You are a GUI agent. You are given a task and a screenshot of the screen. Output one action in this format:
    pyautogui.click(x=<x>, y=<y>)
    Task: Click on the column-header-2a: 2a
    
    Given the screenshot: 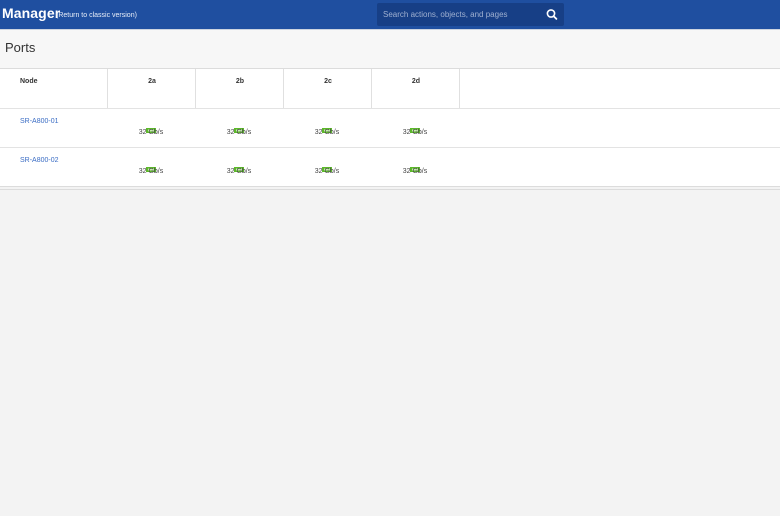 What is the action you would take?
    pyautogui.click(x=152, y=88)
    